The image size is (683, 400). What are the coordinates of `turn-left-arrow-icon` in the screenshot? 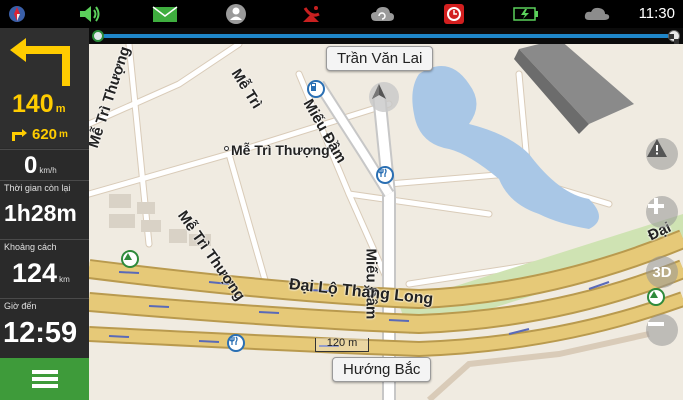 It's located at (40, 62).